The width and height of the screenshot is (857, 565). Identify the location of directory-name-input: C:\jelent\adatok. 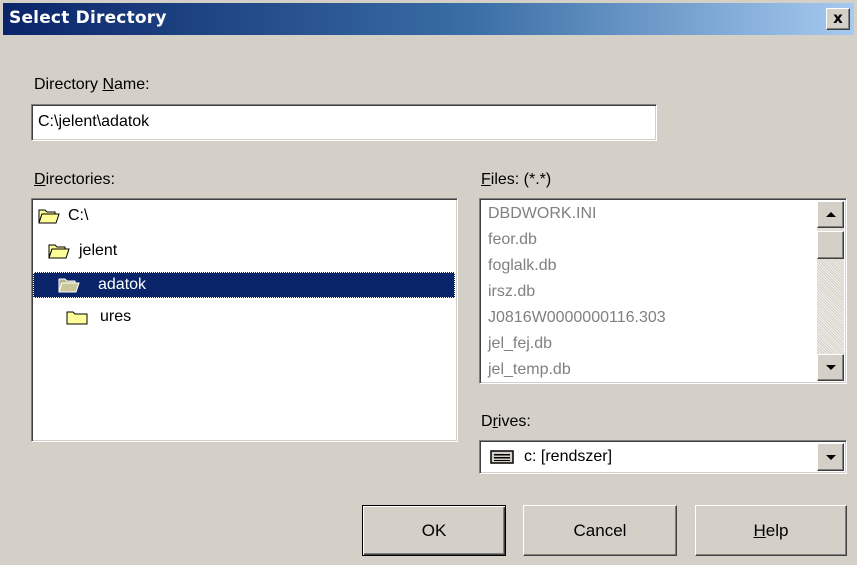
(344, 122).